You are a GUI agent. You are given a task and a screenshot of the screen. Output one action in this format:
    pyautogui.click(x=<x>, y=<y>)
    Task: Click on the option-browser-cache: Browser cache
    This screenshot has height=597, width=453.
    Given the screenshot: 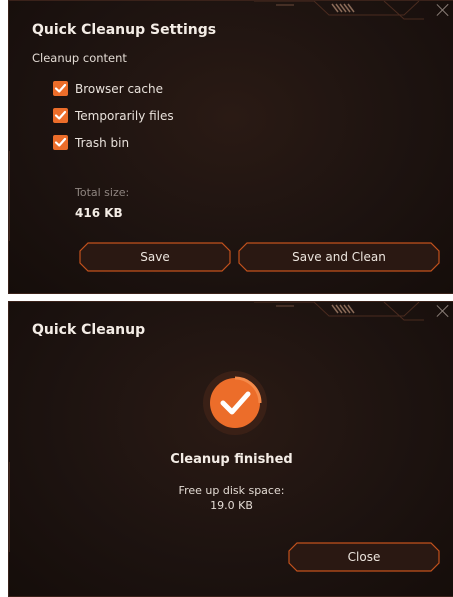 What is the action you would take?
    pyautogui.click(x=108, y=88)
    